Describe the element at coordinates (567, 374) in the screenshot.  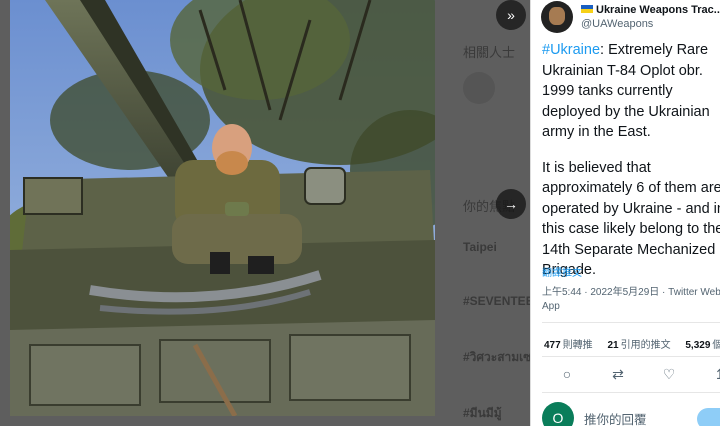
I see `reply-icon: ○` at that location.